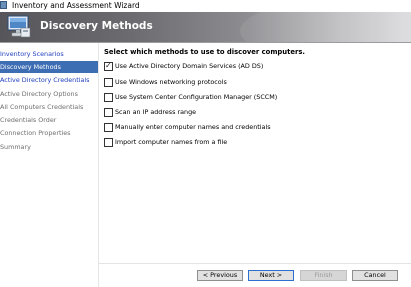 The image size is (411, 287). What do you see at coordinates (171, 82) in the screenshot?
I see `windows-networking-label: Use Windows networking protocols` at bounding box center [171, 82].